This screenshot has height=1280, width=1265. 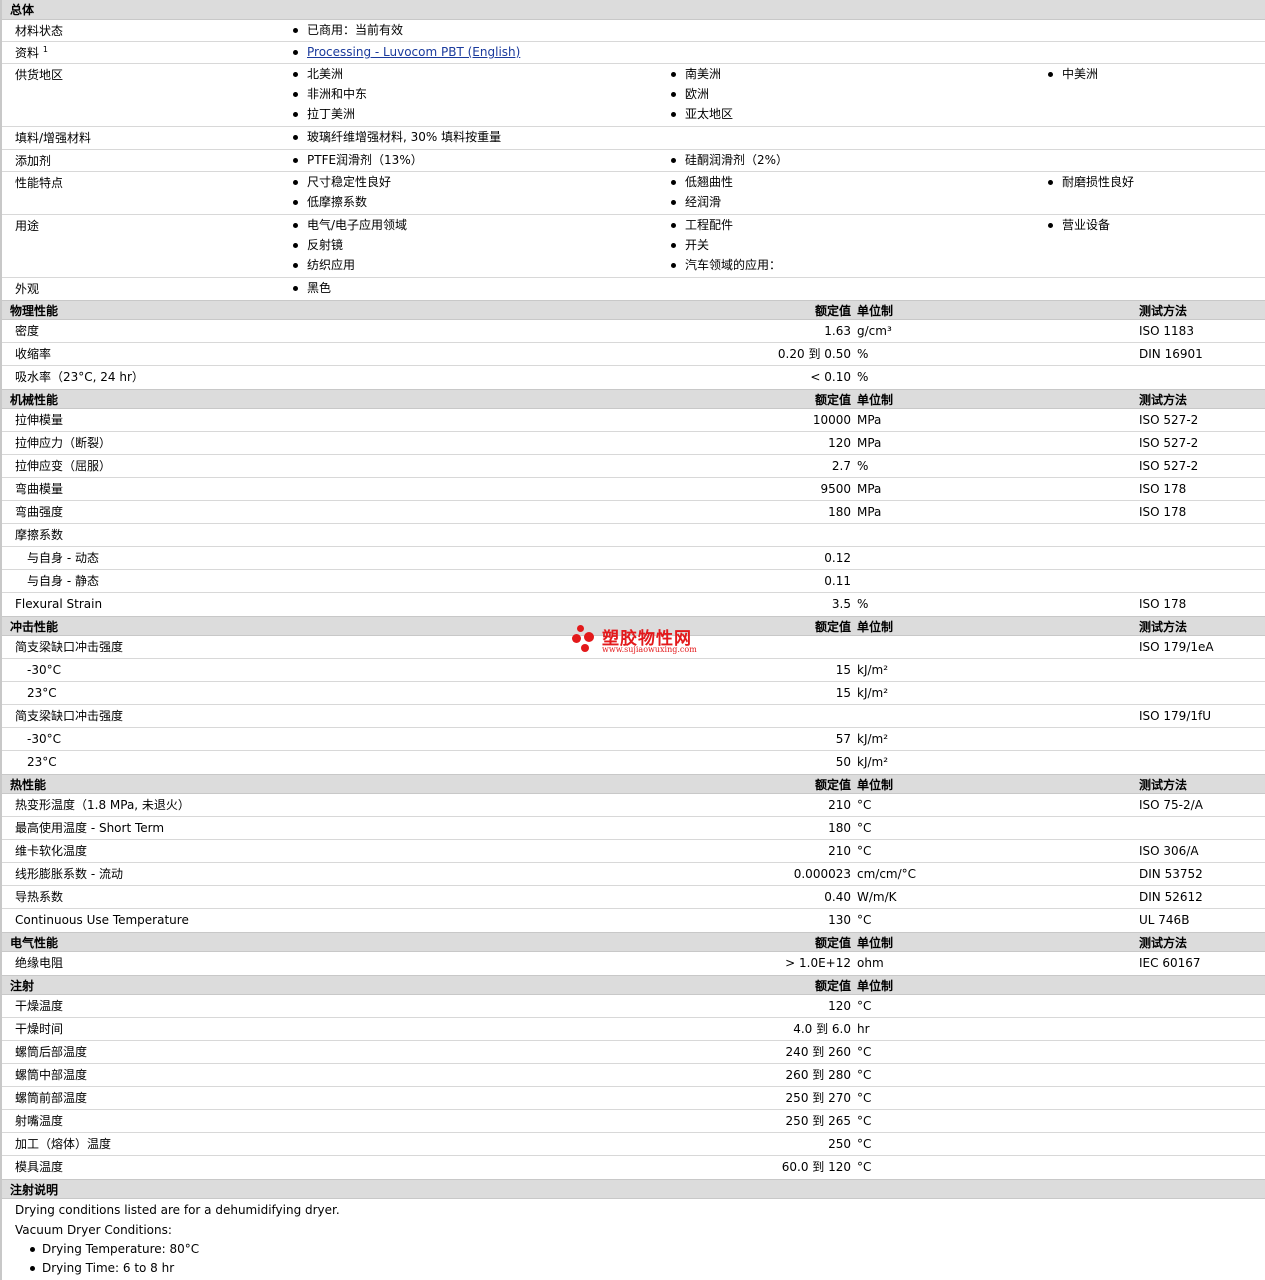 What do you see at coordinates (90, 828) in the screenshot?
I see `property-label: 最高使用温度 - Short Term` at bounding box center [90, 828].